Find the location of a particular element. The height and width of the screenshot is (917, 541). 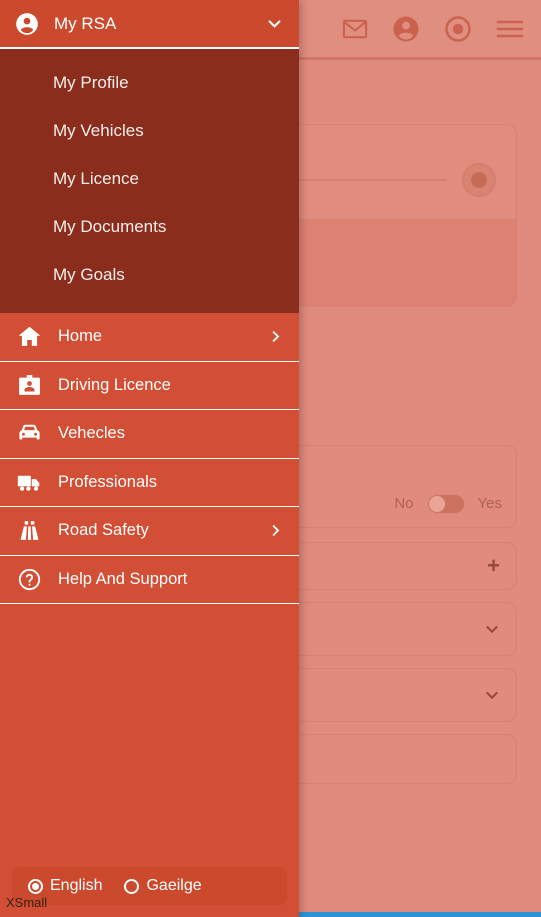

menu-item-help-and-support: Help And Support is located at coordinates (149, 579).